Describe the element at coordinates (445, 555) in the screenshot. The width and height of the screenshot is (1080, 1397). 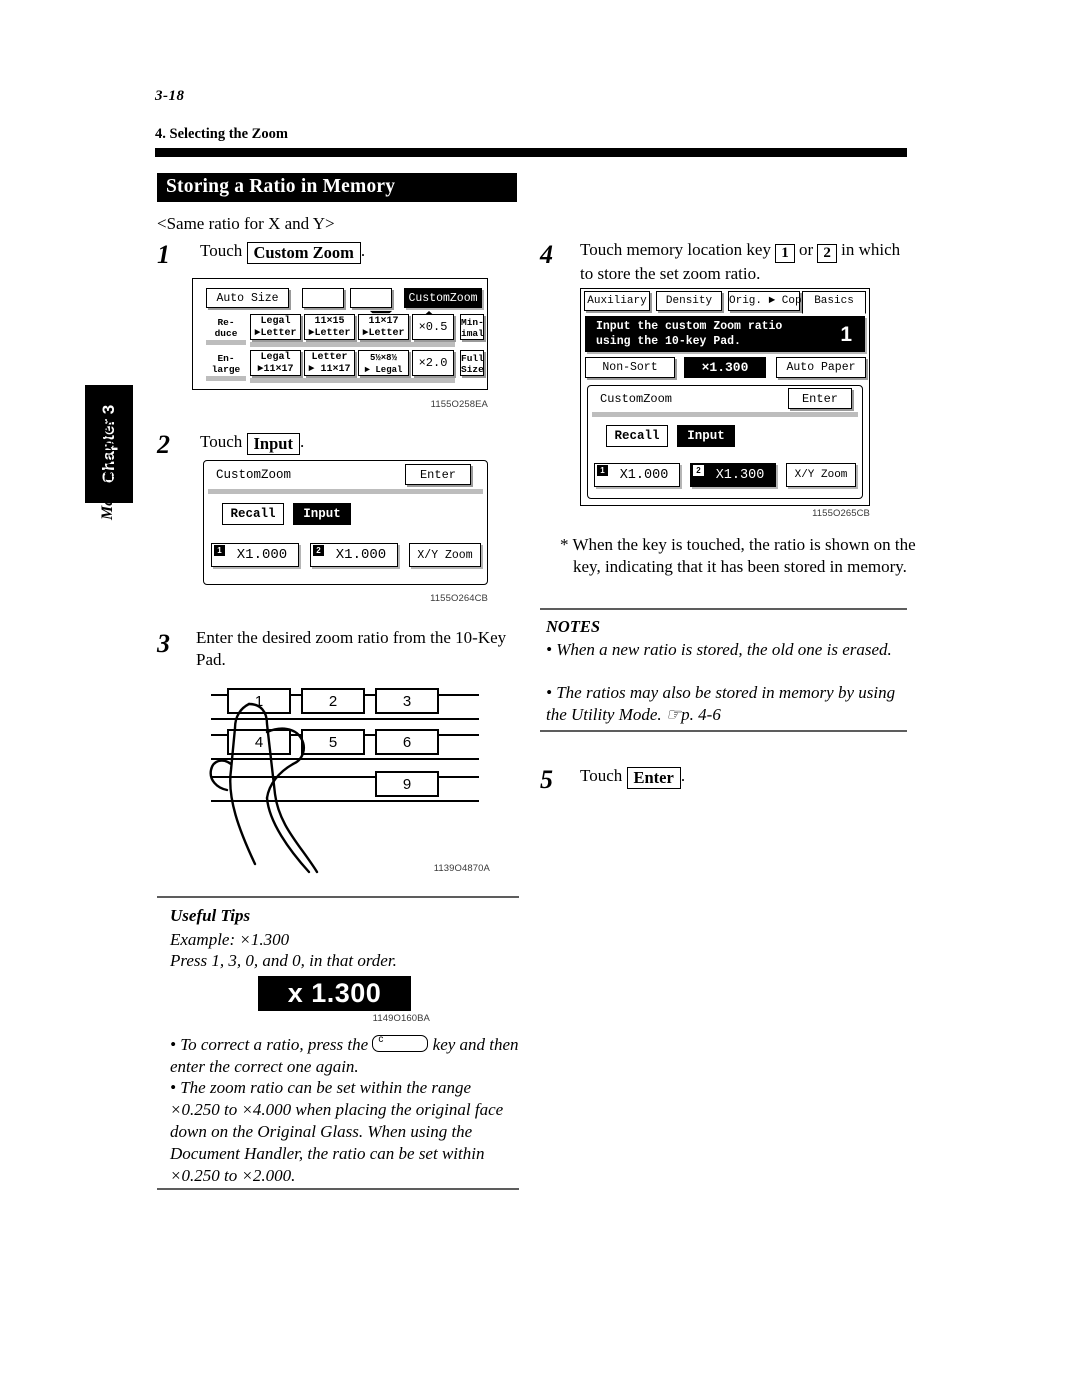
I see `xy-zoom-key-2: X/Y Zoom` at that location.